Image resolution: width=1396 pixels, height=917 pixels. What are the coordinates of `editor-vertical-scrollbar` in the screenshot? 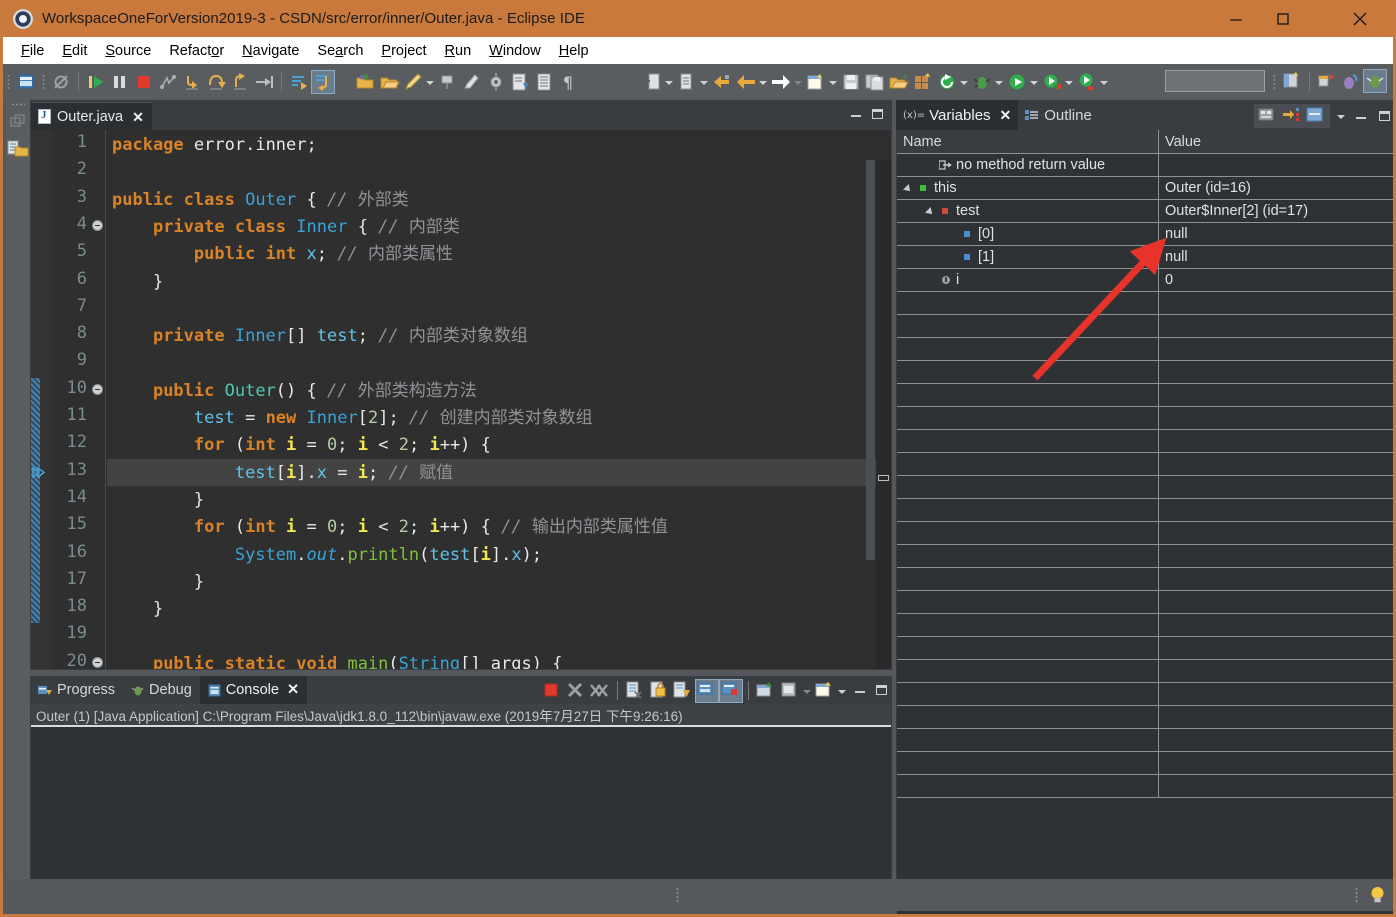 It's located at (870, 360).